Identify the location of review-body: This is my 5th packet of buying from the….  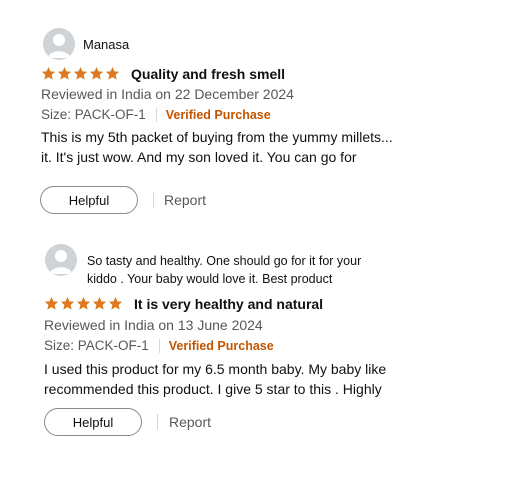
(241, 147).